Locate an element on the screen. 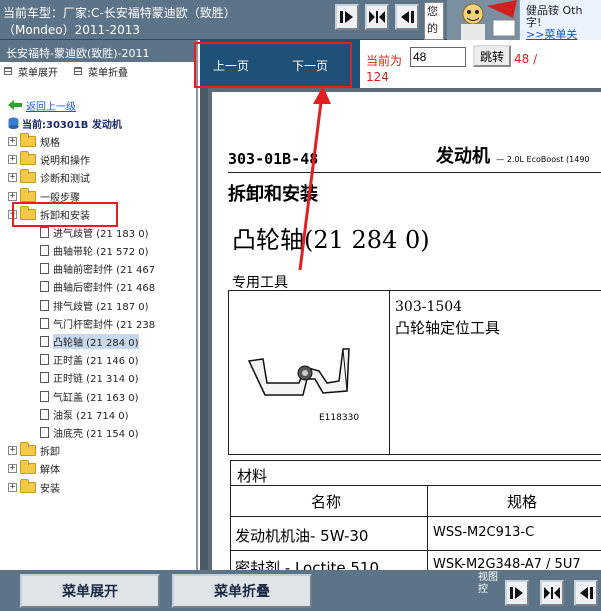 This screenshot has height=611, width=601. bottom-toggle-button is located at coordinates (552, 593).